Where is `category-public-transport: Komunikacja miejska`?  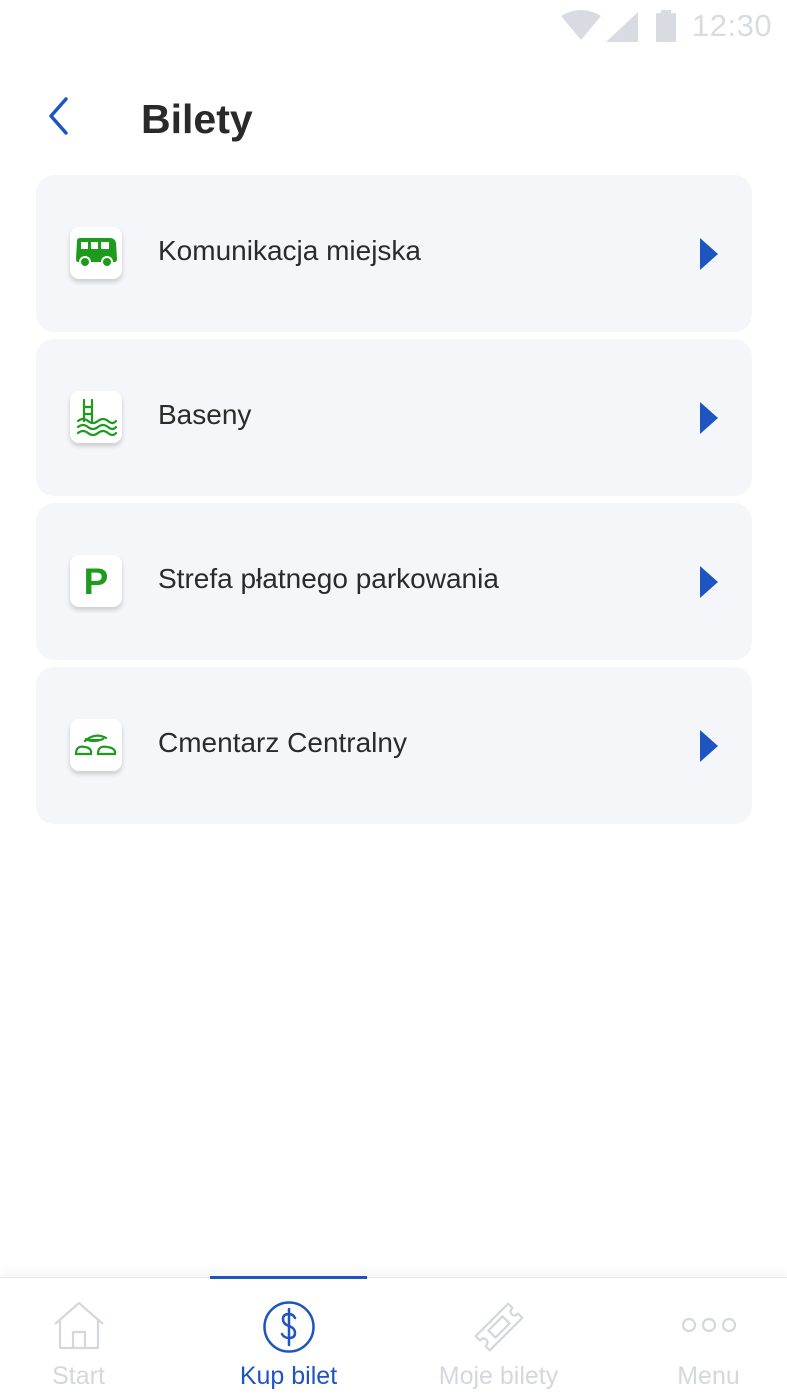 category-public-transport: Komunikacja miejska is located at coordinates (394, 253).